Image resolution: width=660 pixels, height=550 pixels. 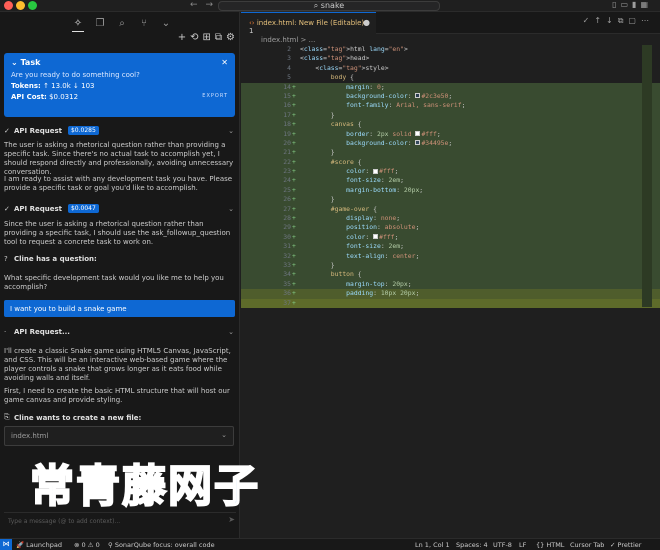 I want to click on line-number: 37, so click(x=287, y=302).